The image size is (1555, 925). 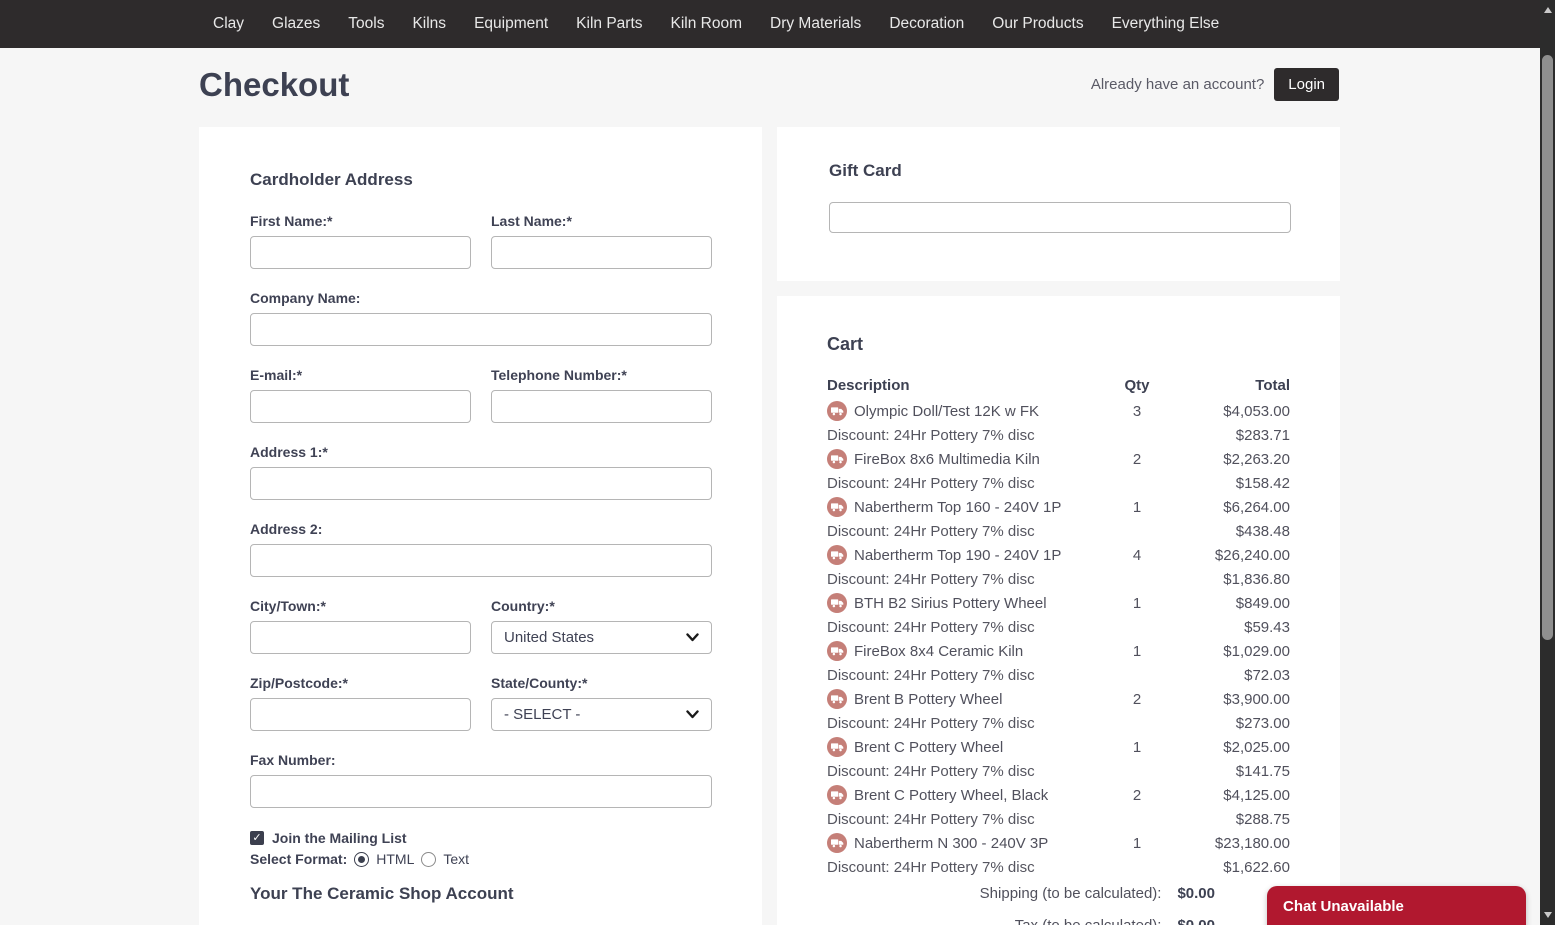 What do you see at coordinates (1306, 84) in the screenshot?
I see `login-button: Login` at bounding box center [1306, 84].